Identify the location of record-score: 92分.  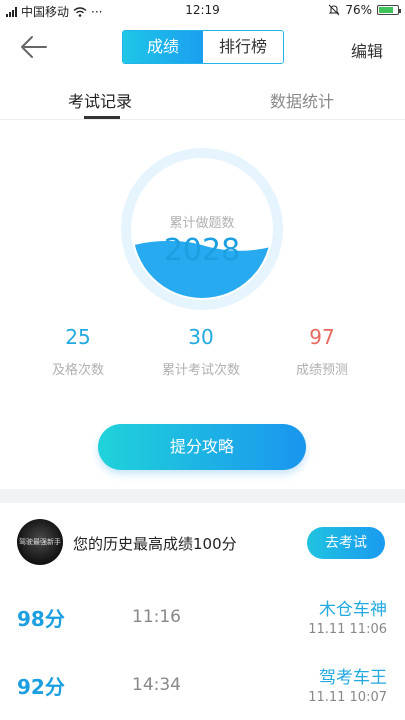
(41, 687).